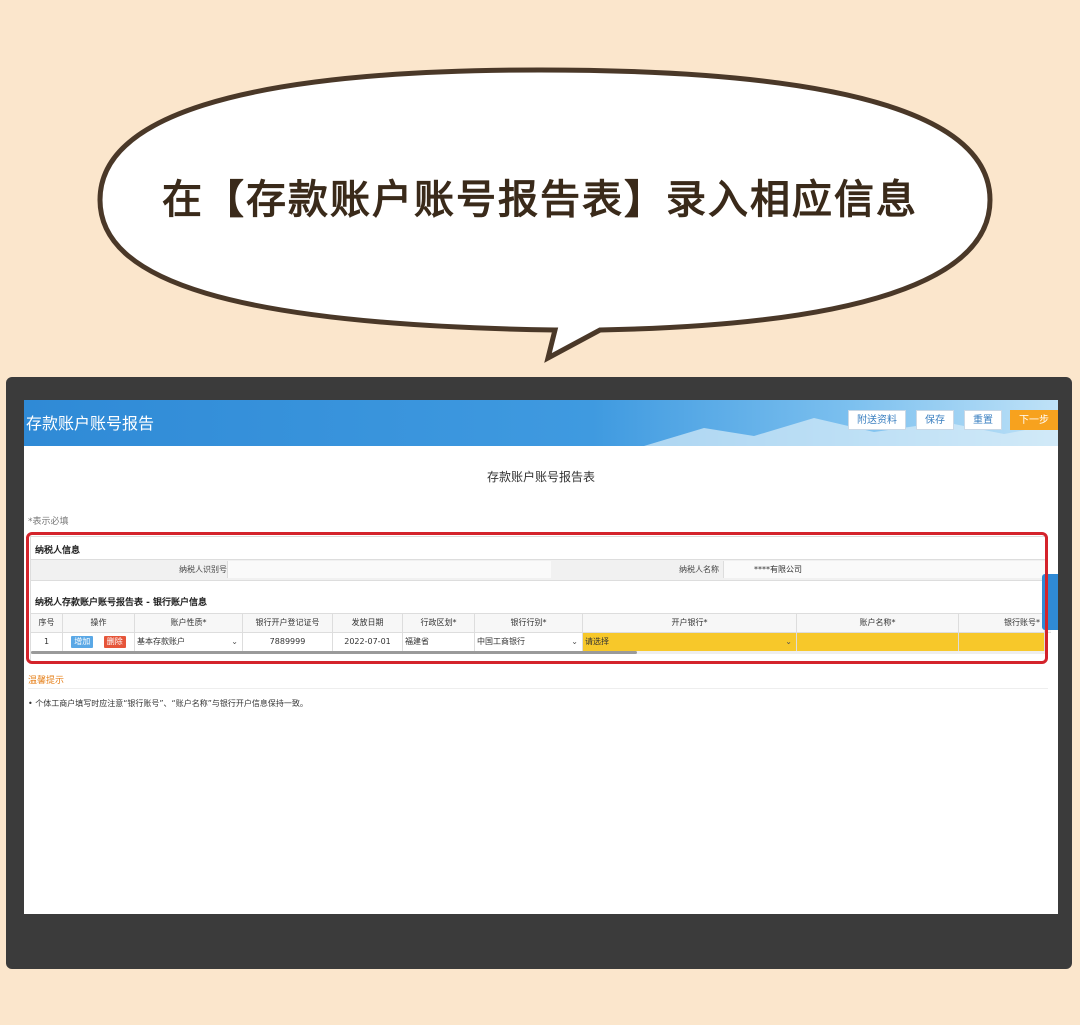 Image resolution: width=1080 pixels, height=1025 pixels. I want to click on app-title: 存款账户账号报告, so click(90, 423).